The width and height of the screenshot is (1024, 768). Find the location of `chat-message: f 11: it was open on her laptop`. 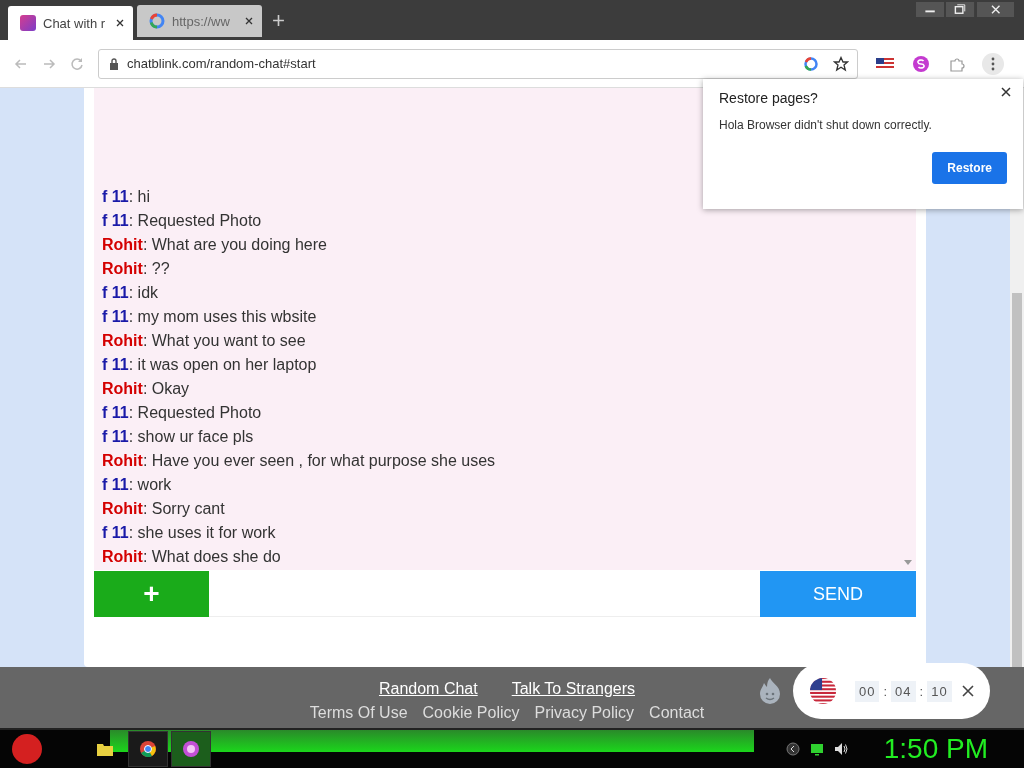

chat-message: f 11: it was open on her laptop is located at coordinates (210, 365).